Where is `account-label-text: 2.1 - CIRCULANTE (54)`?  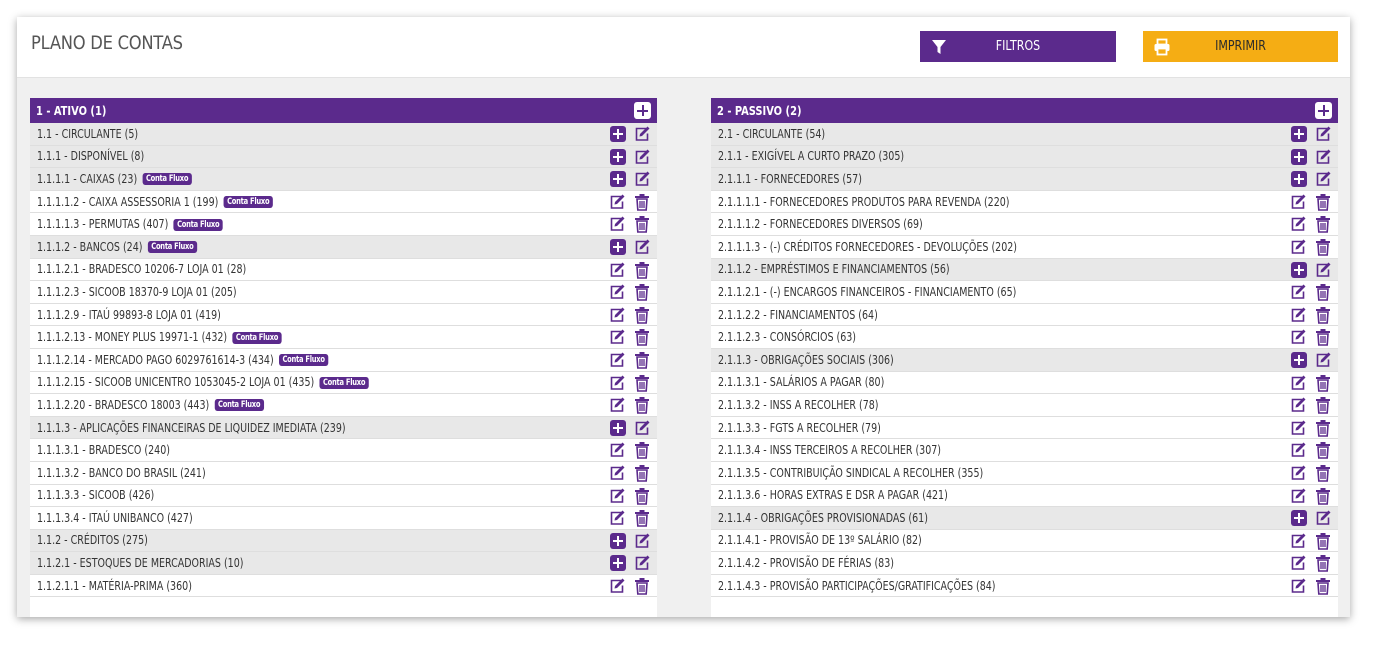 account-label-text: 2.1 - CIRCULANTE (54) is located at coordinates (772, 133).